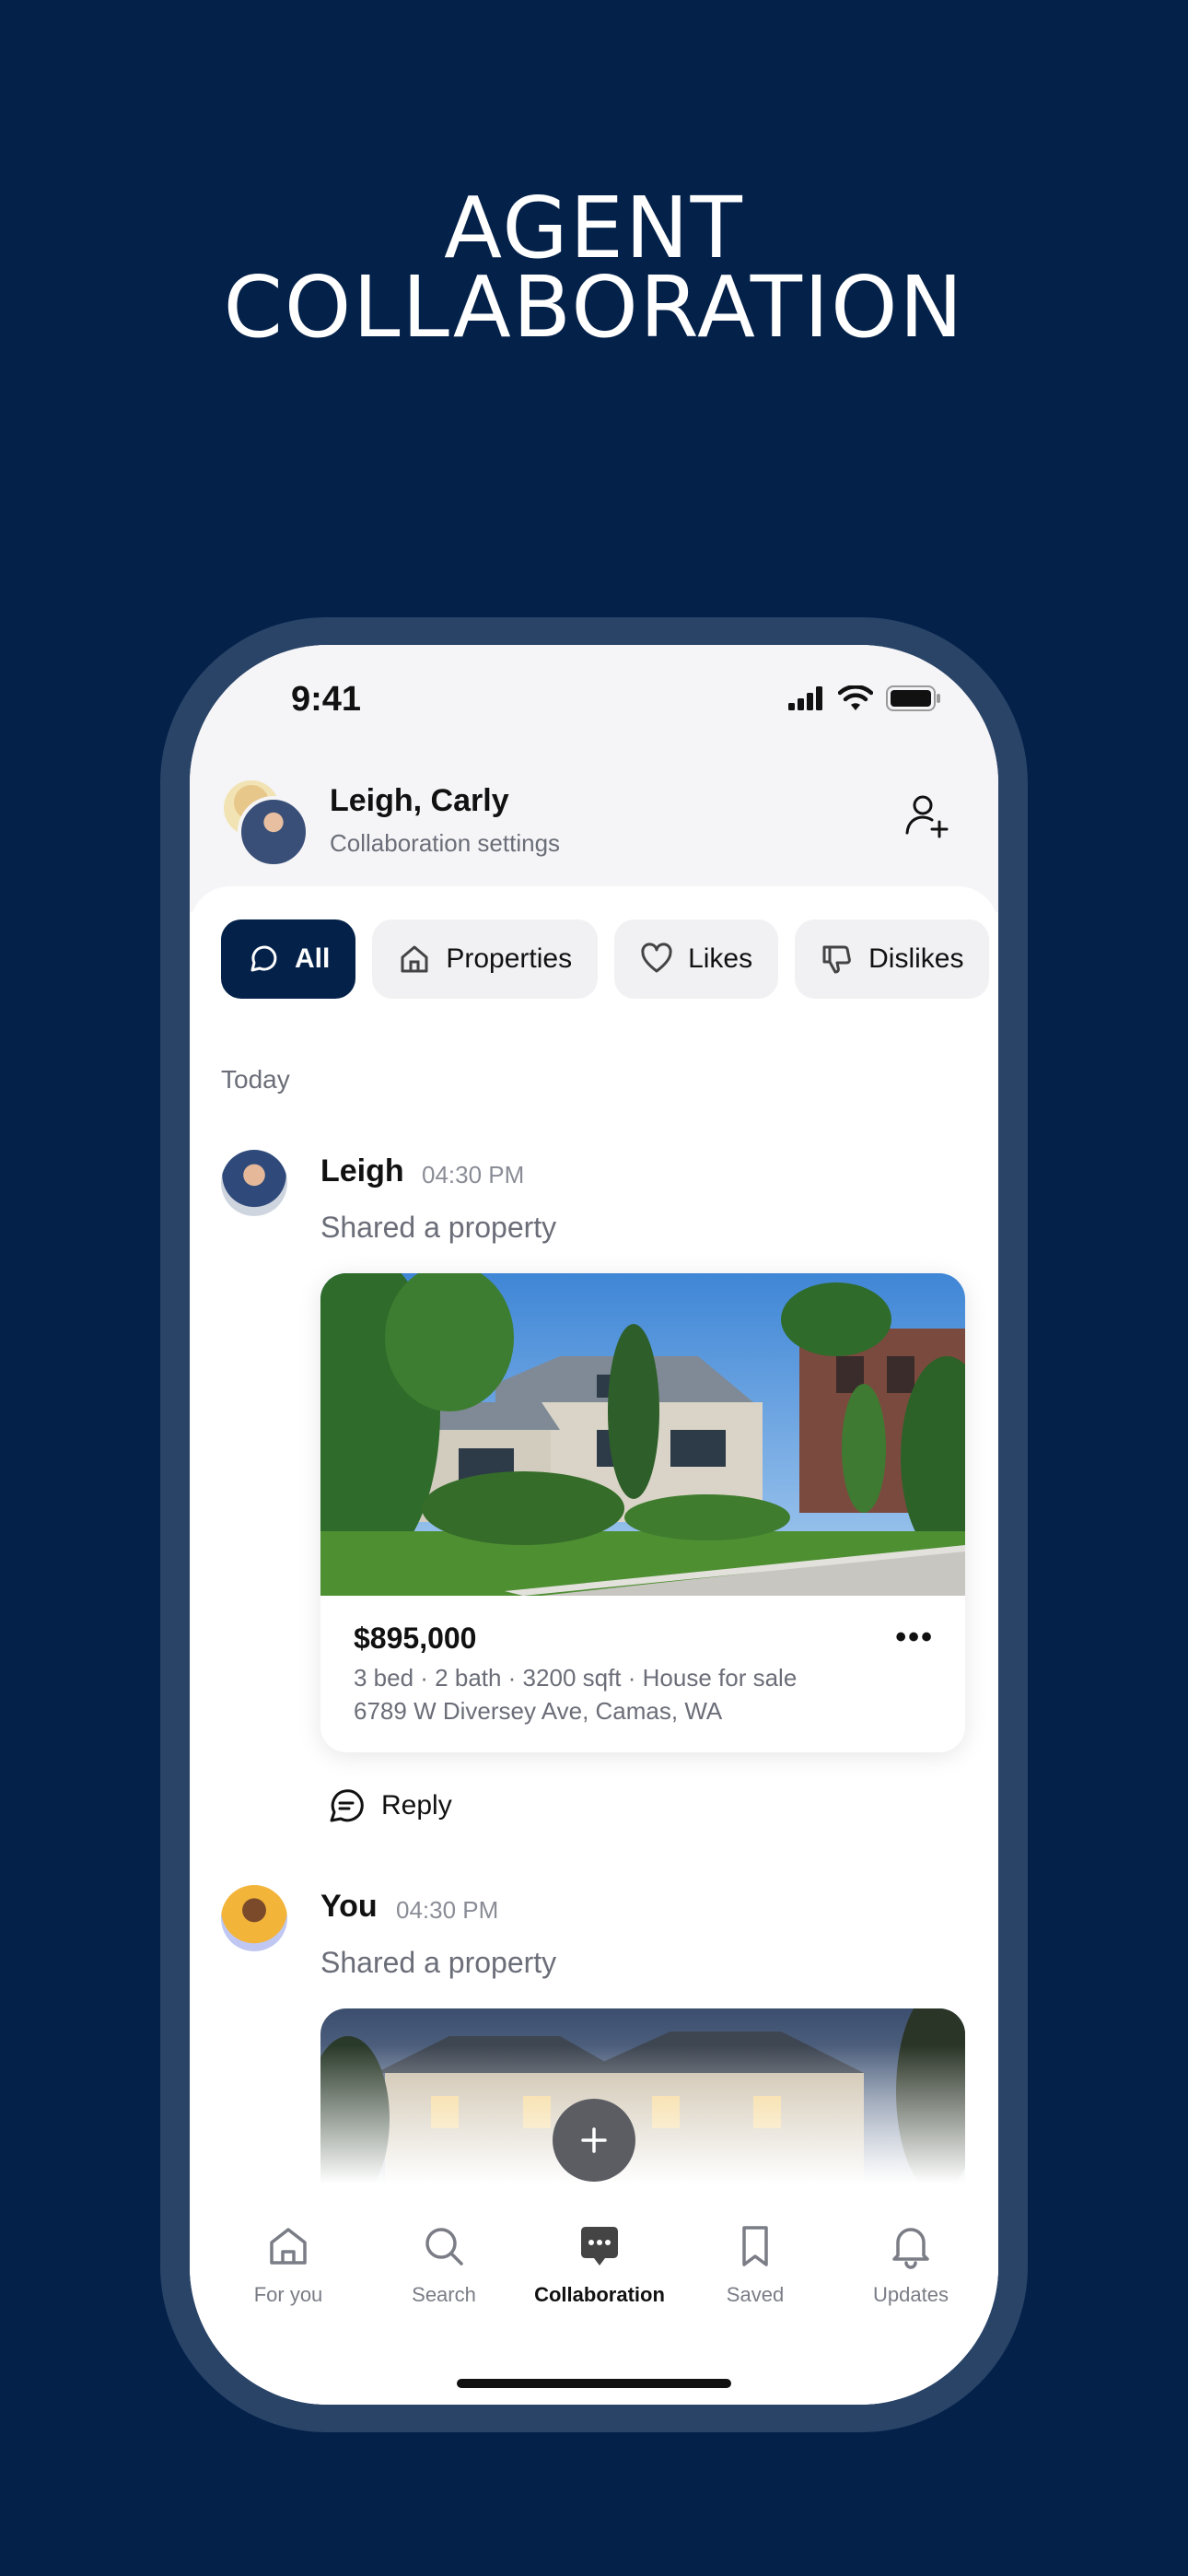 This screenshot has height=2576, width=1188. I want to click on filter-likes: Likes, so click(696, 959).